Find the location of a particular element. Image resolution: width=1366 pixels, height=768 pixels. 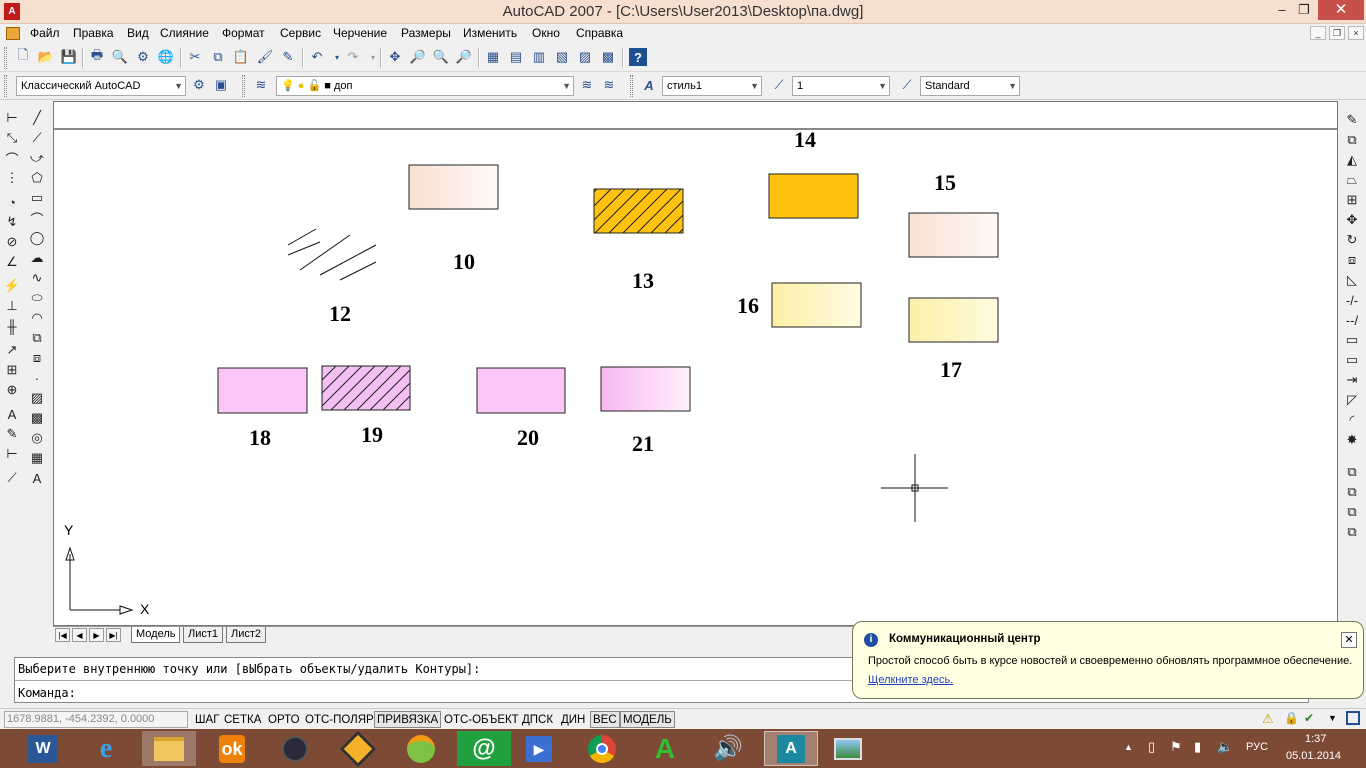

menu-window: Окно is located at coordinates (546, 33).